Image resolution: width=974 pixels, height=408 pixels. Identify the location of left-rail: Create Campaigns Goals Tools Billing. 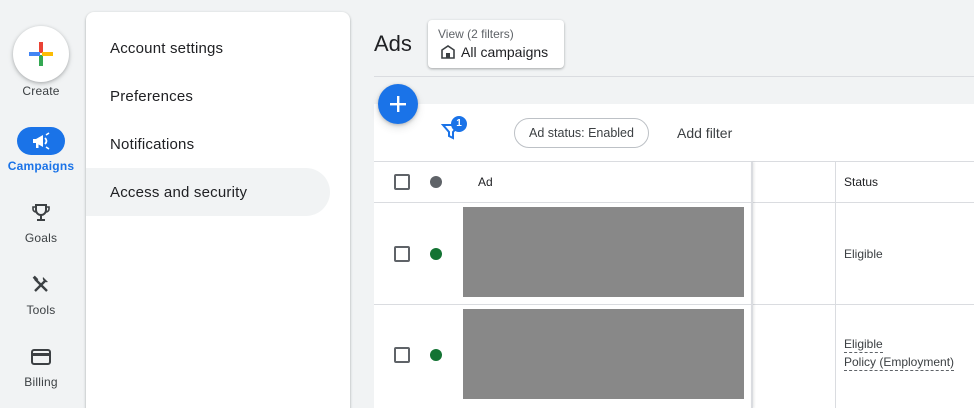
(41, 204).